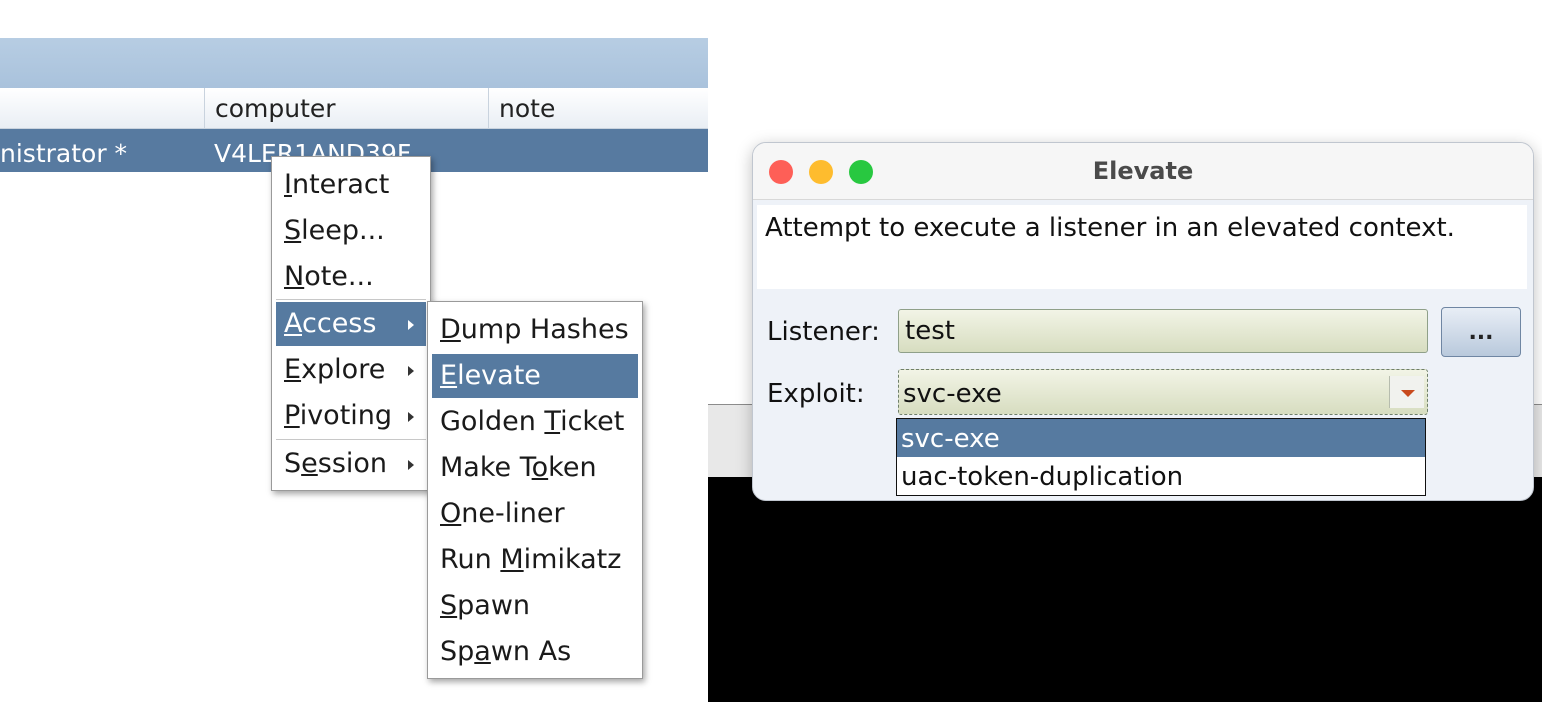  Describe the element at coordinates (598, 108) in the screenshot. I see `column-header-note: note` at that location.